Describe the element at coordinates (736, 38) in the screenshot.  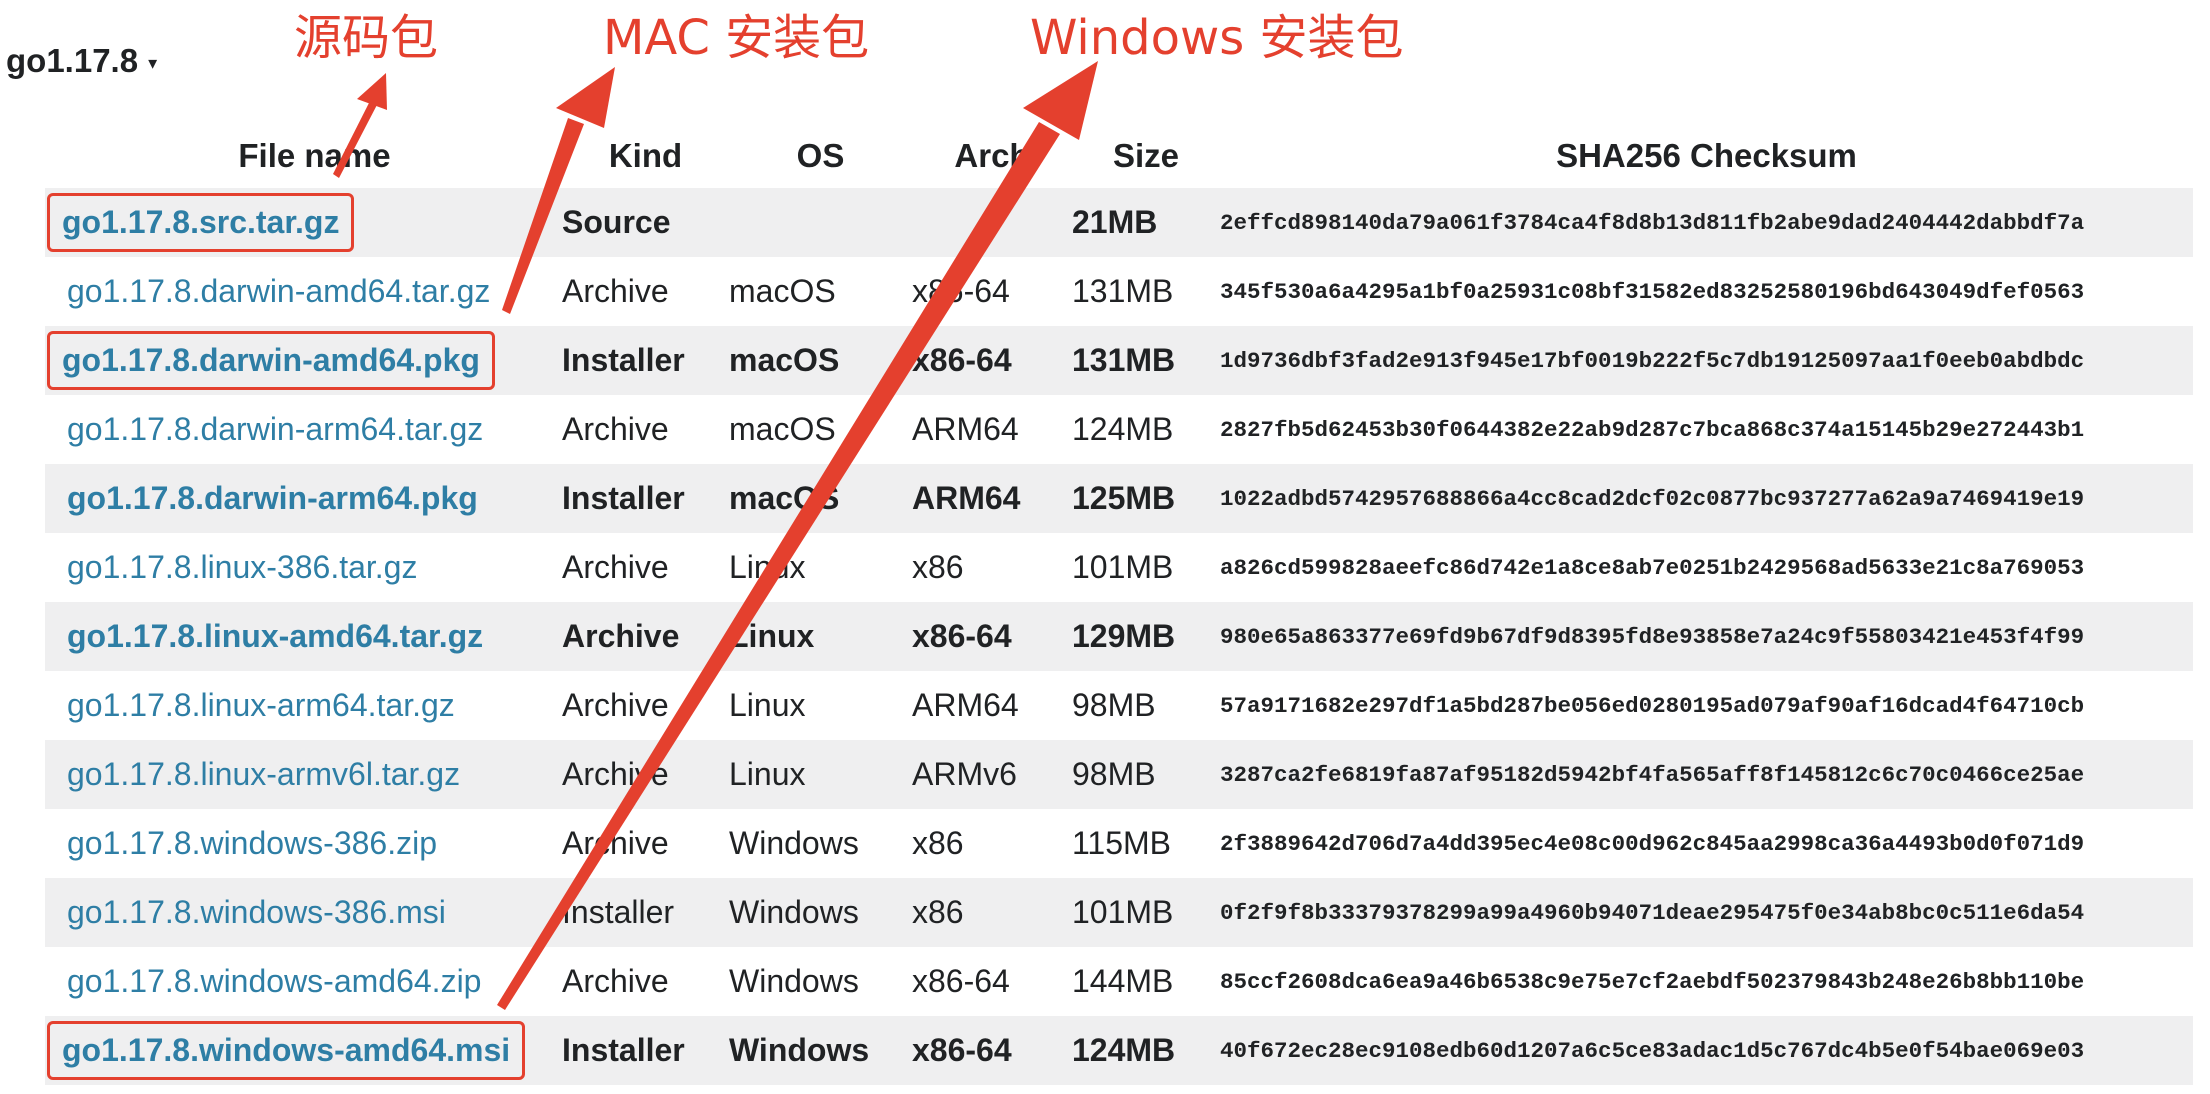
I see `annotation-mac-label: MAC 安装包` at that location.